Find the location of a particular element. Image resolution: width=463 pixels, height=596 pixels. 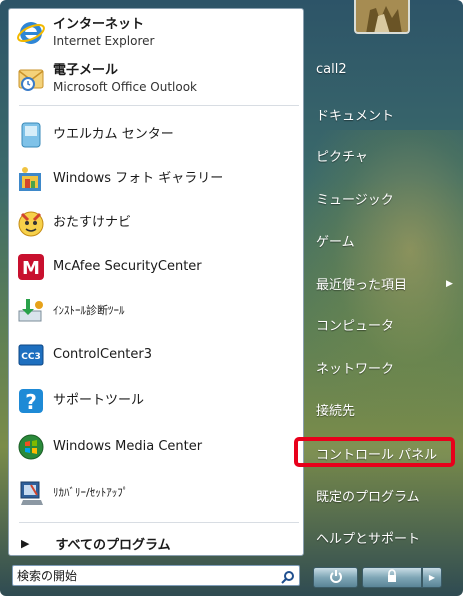

photo-gallery-icon is located at coordinates (31, 179).